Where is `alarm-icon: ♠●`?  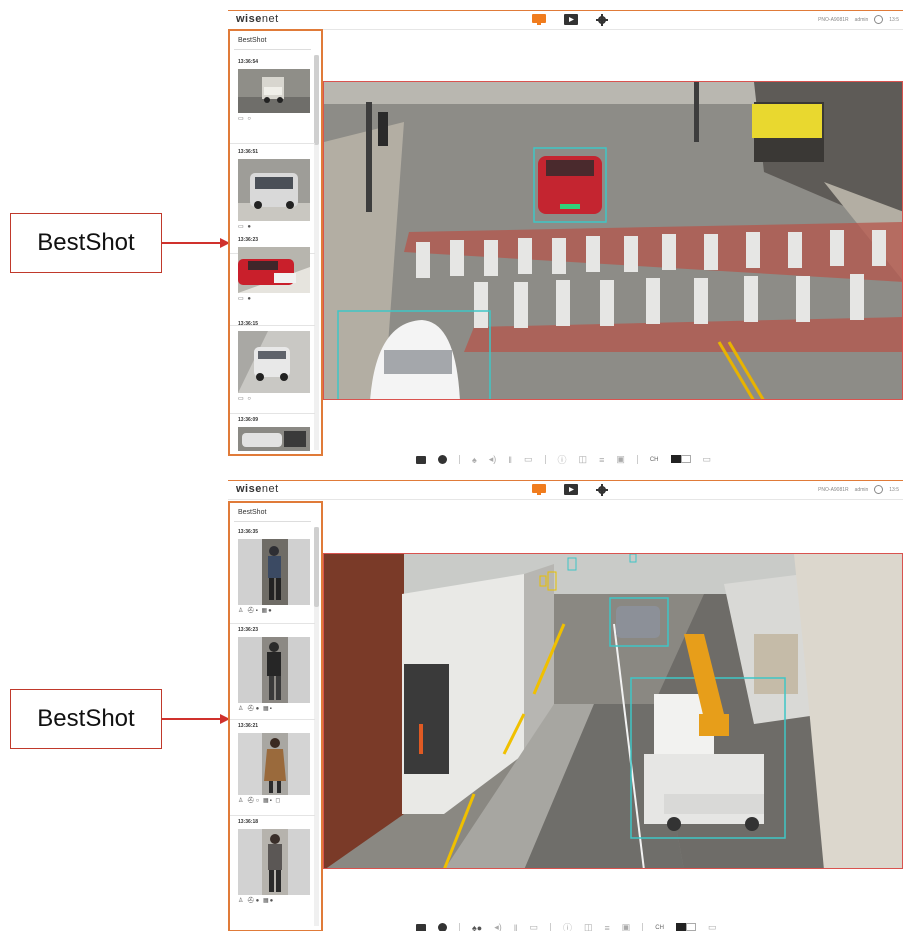 alarm-icon: ♠● is located at coordinates (477, 927).